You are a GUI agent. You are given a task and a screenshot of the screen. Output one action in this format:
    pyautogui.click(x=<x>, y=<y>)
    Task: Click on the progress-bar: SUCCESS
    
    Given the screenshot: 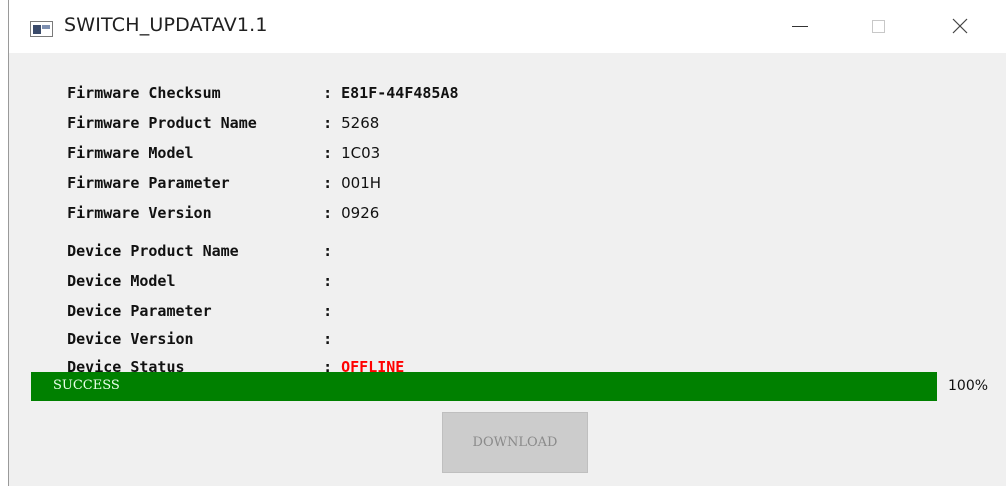 What is the action you would take?
    pyautogui.click(x=484, y=386)
    